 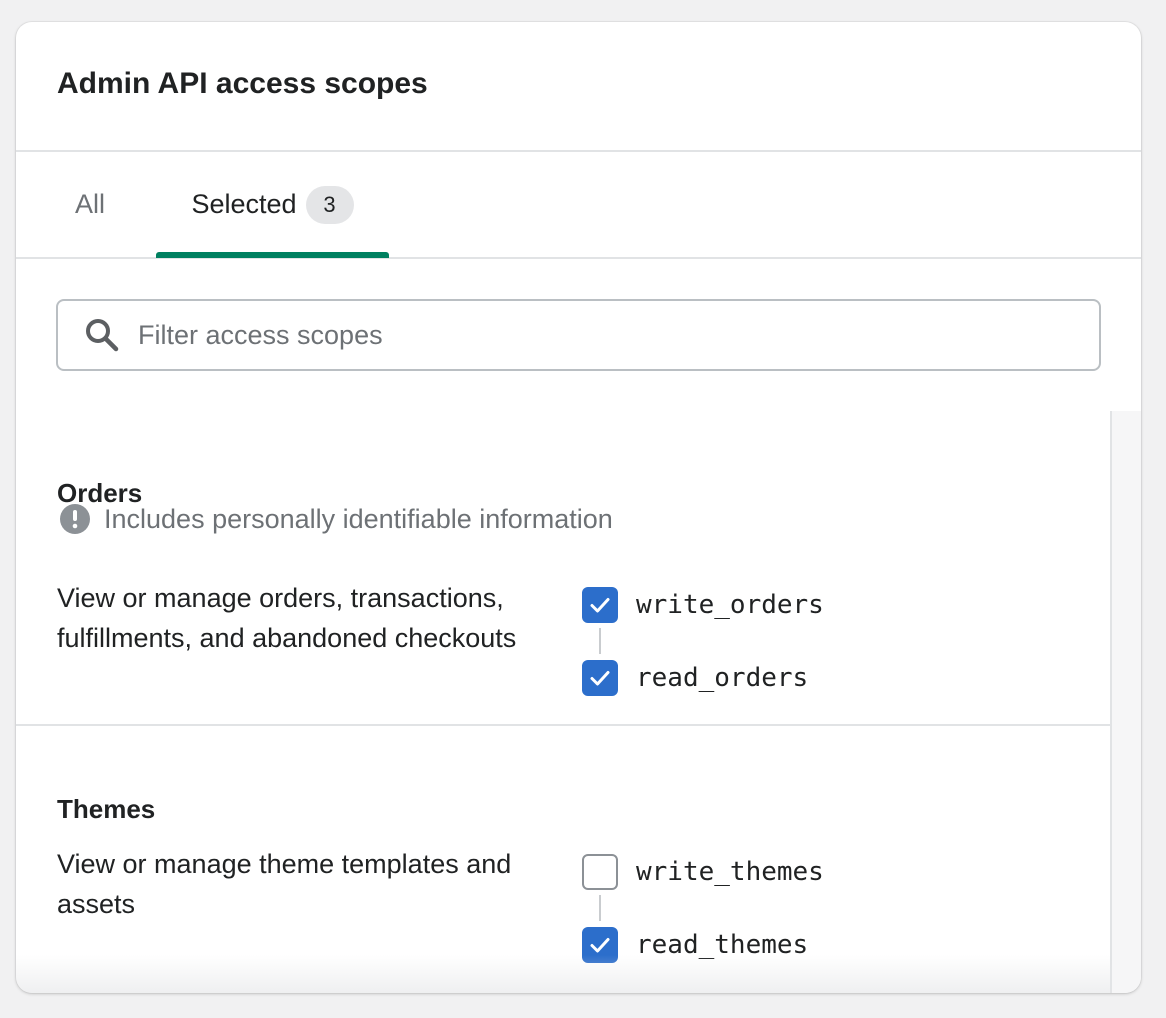 What do you see at coordinates (329, 204) in the screenshot?
I see `selected-count-badge: 3` at bounding box center [329, 204].